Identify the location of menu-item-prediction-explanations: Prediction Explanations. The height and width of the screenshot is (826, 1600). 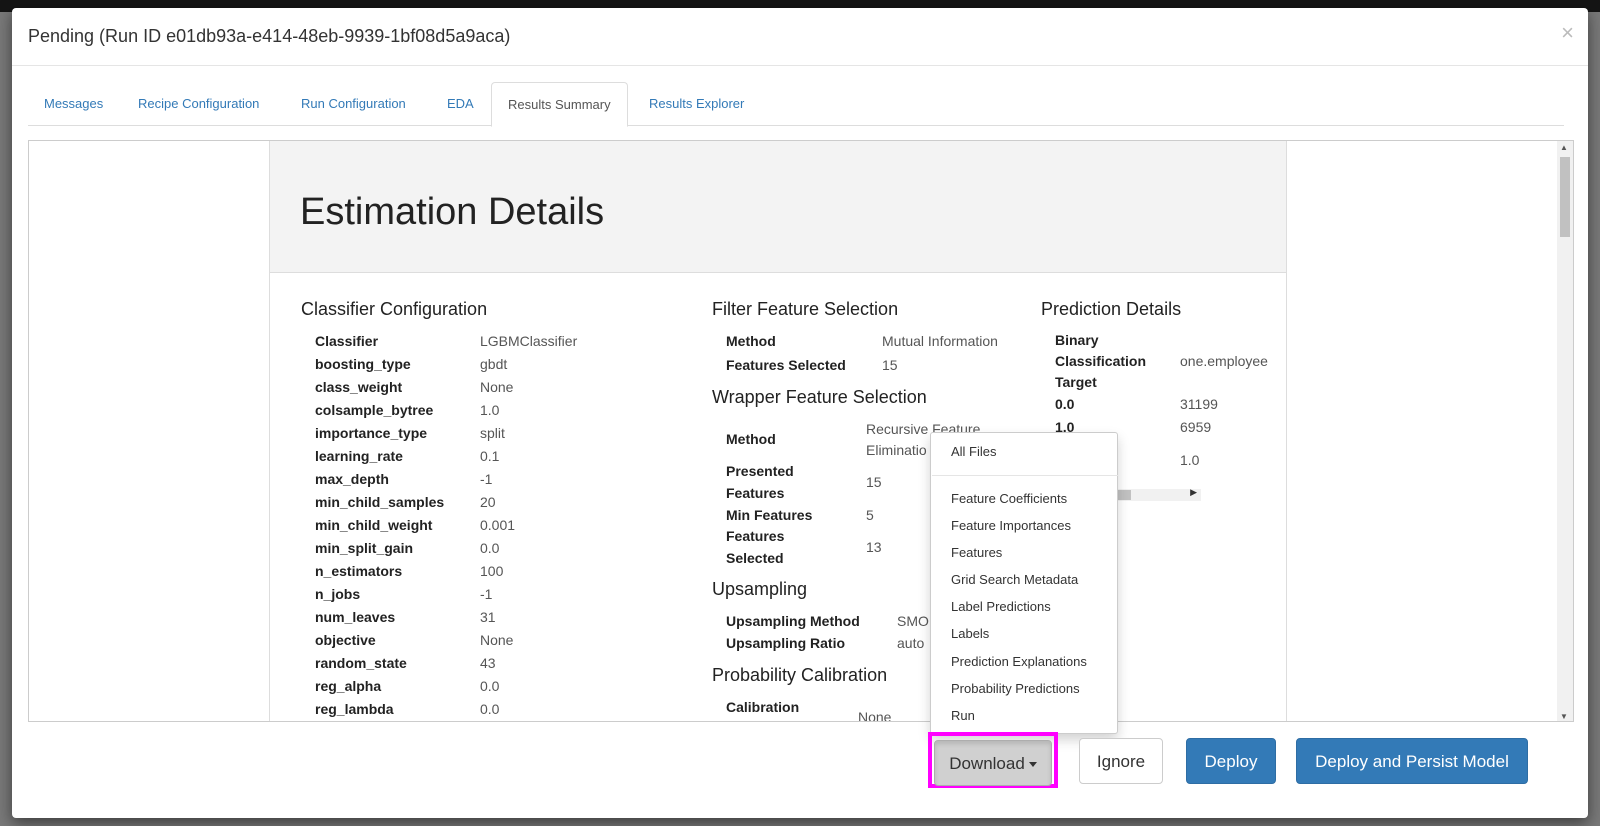
(1019, 661).